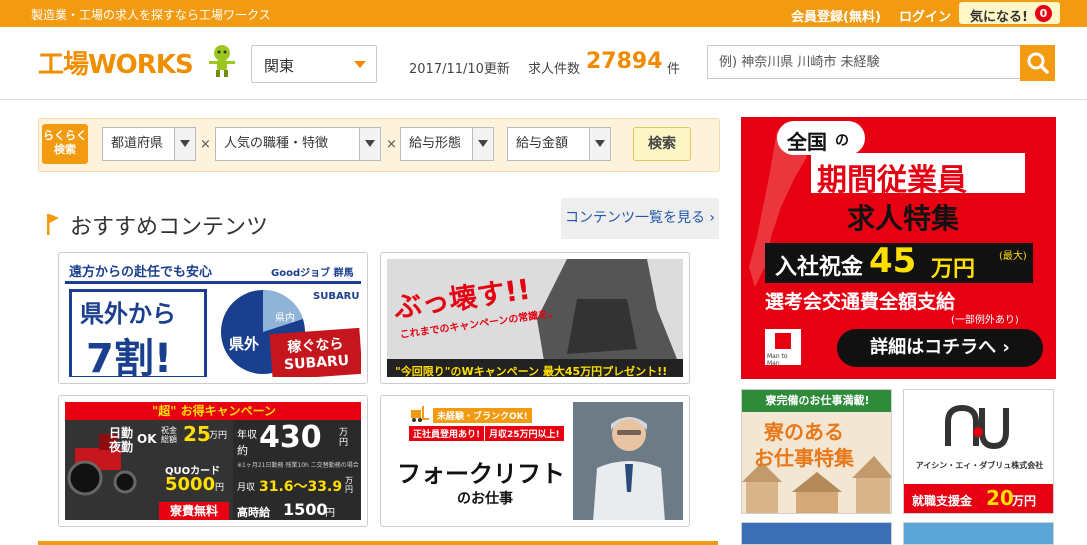 The height and width of the screenshot is (545, 1087). I want to click on ad-bottom-strip: 就職支援金 20 万円, so click(978, 498).